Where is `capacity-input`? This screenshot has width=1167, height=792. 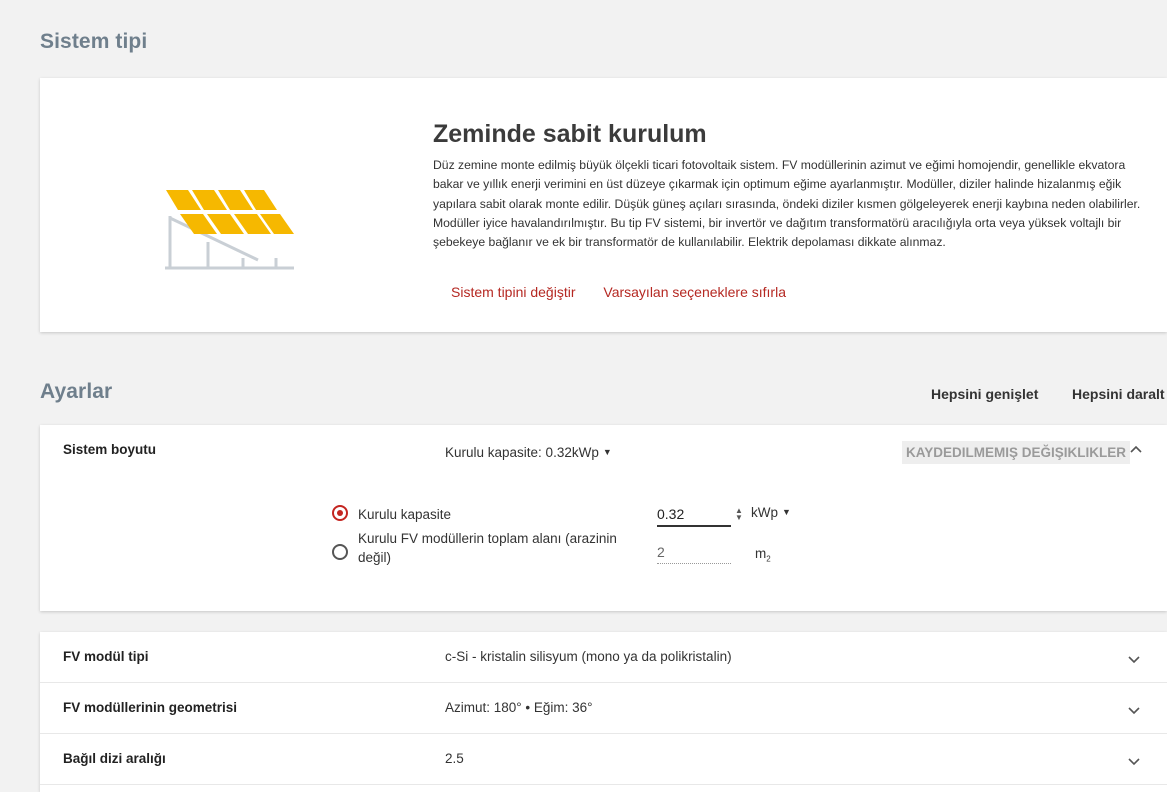 capacity-input is located at coordinates (694, 515).